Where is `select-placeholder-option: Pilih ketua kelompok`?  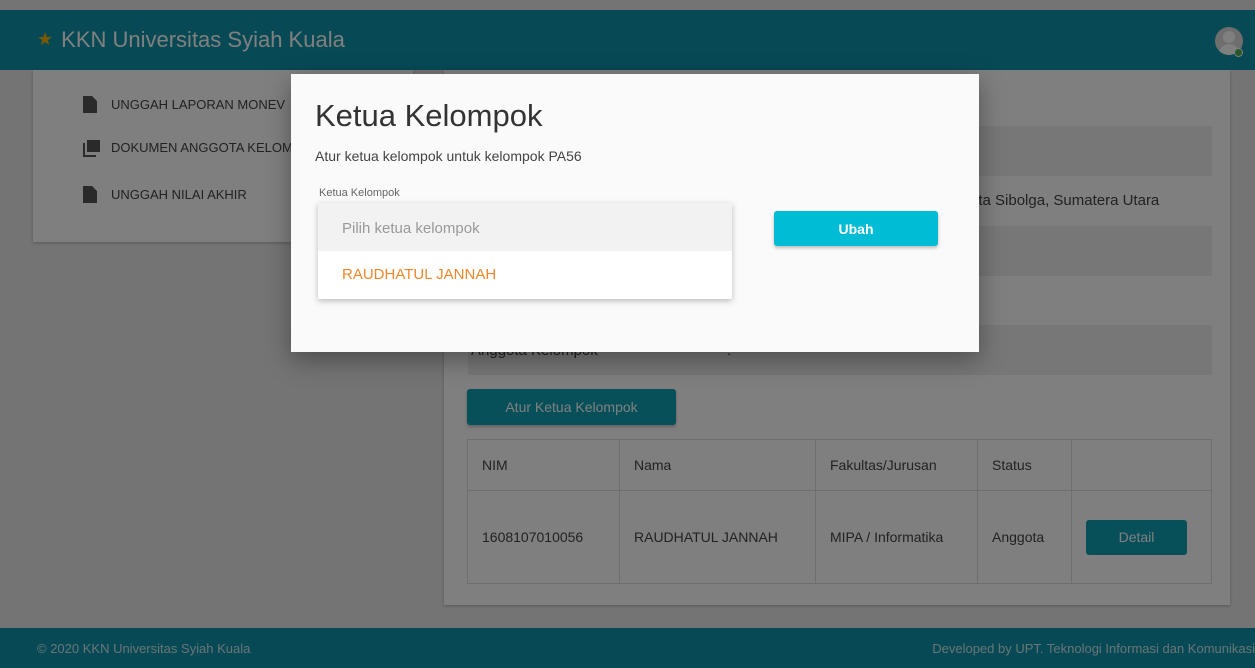
select-placeholder-option: Pilih ketua kelompok is located at coordinates (525, 227).